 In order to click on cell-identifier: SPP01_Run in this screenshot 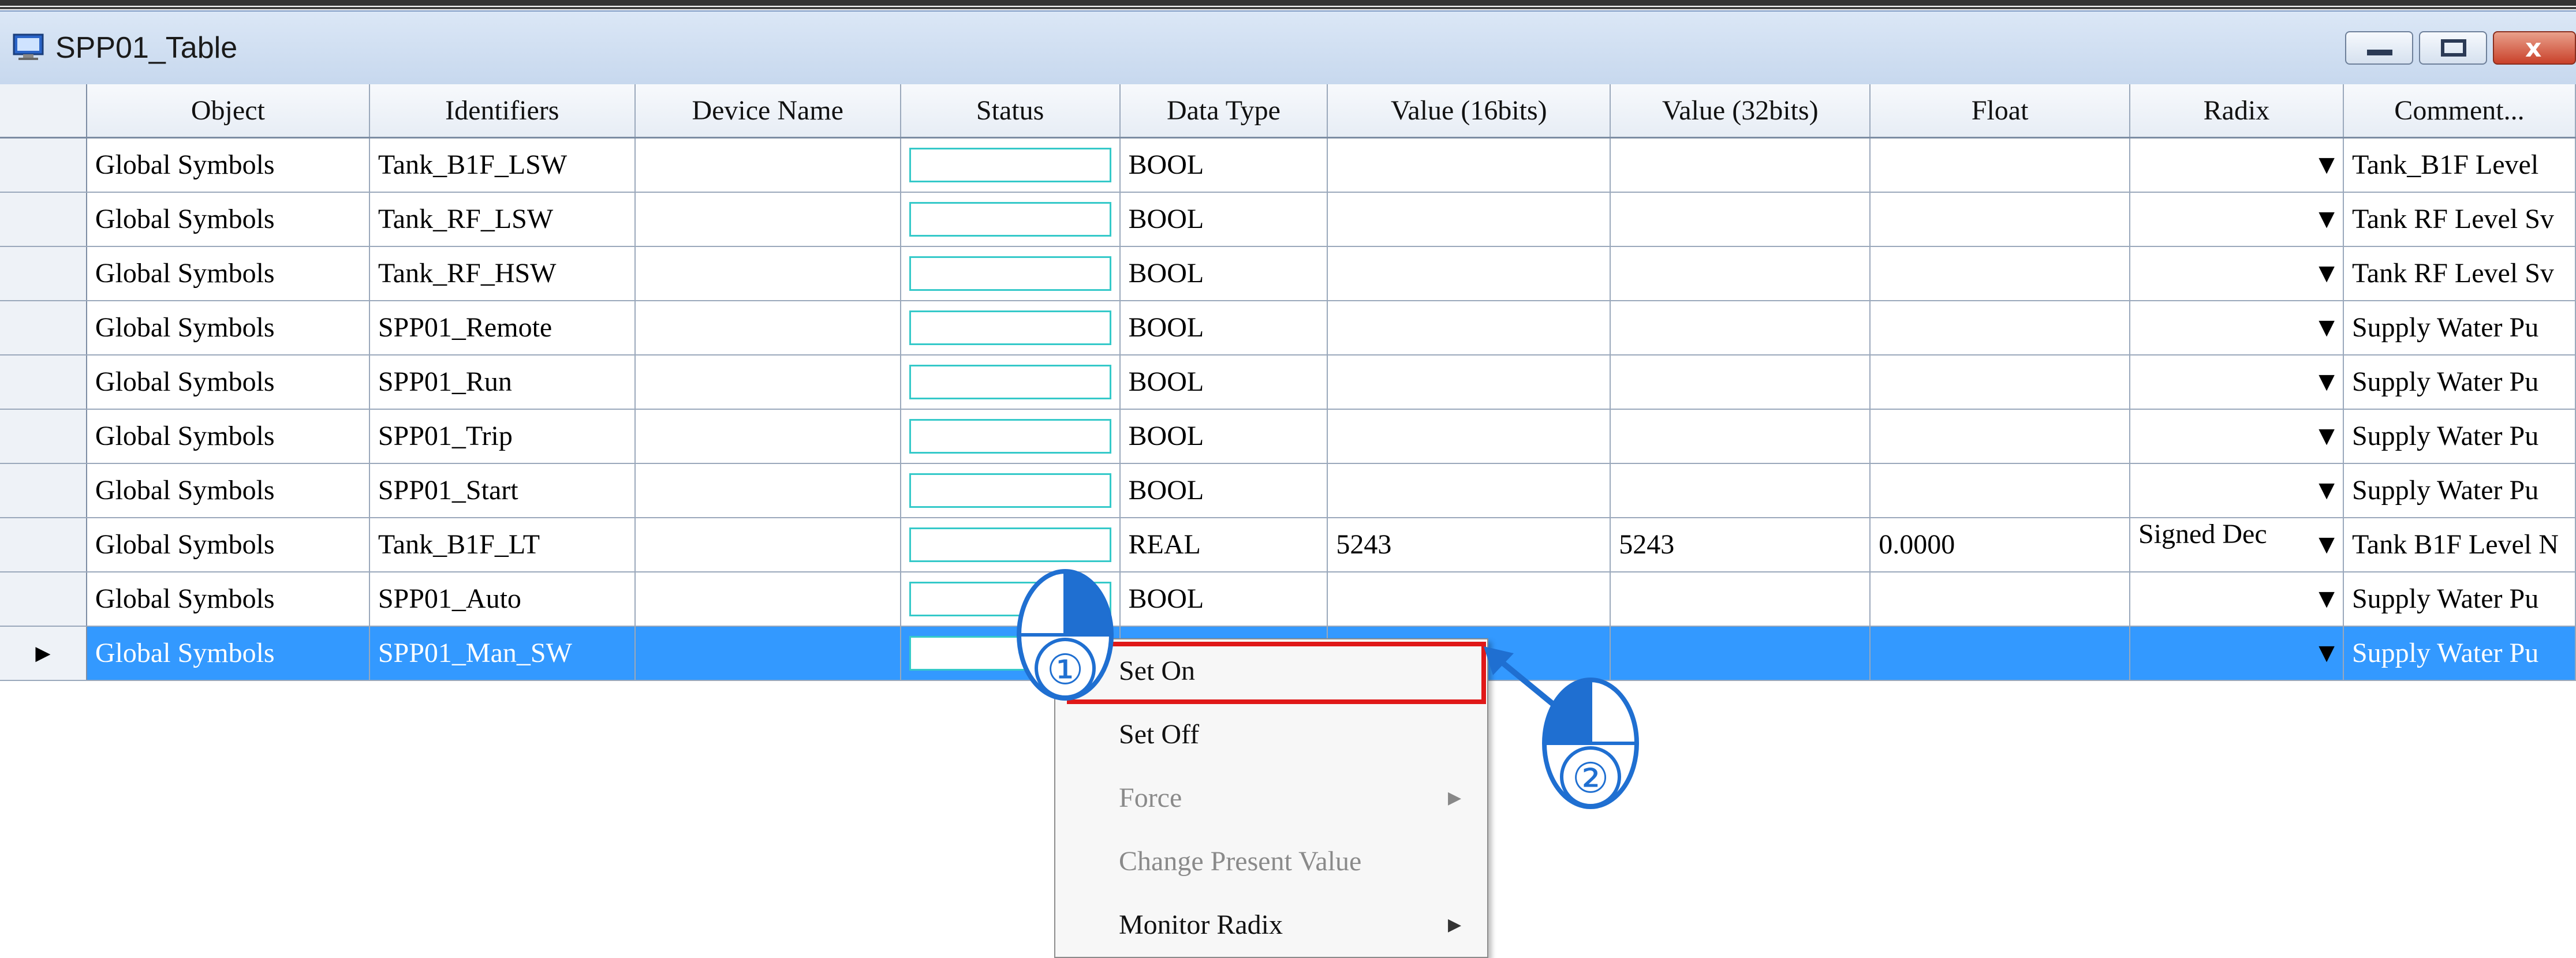, I will do `click(502, 382)`.